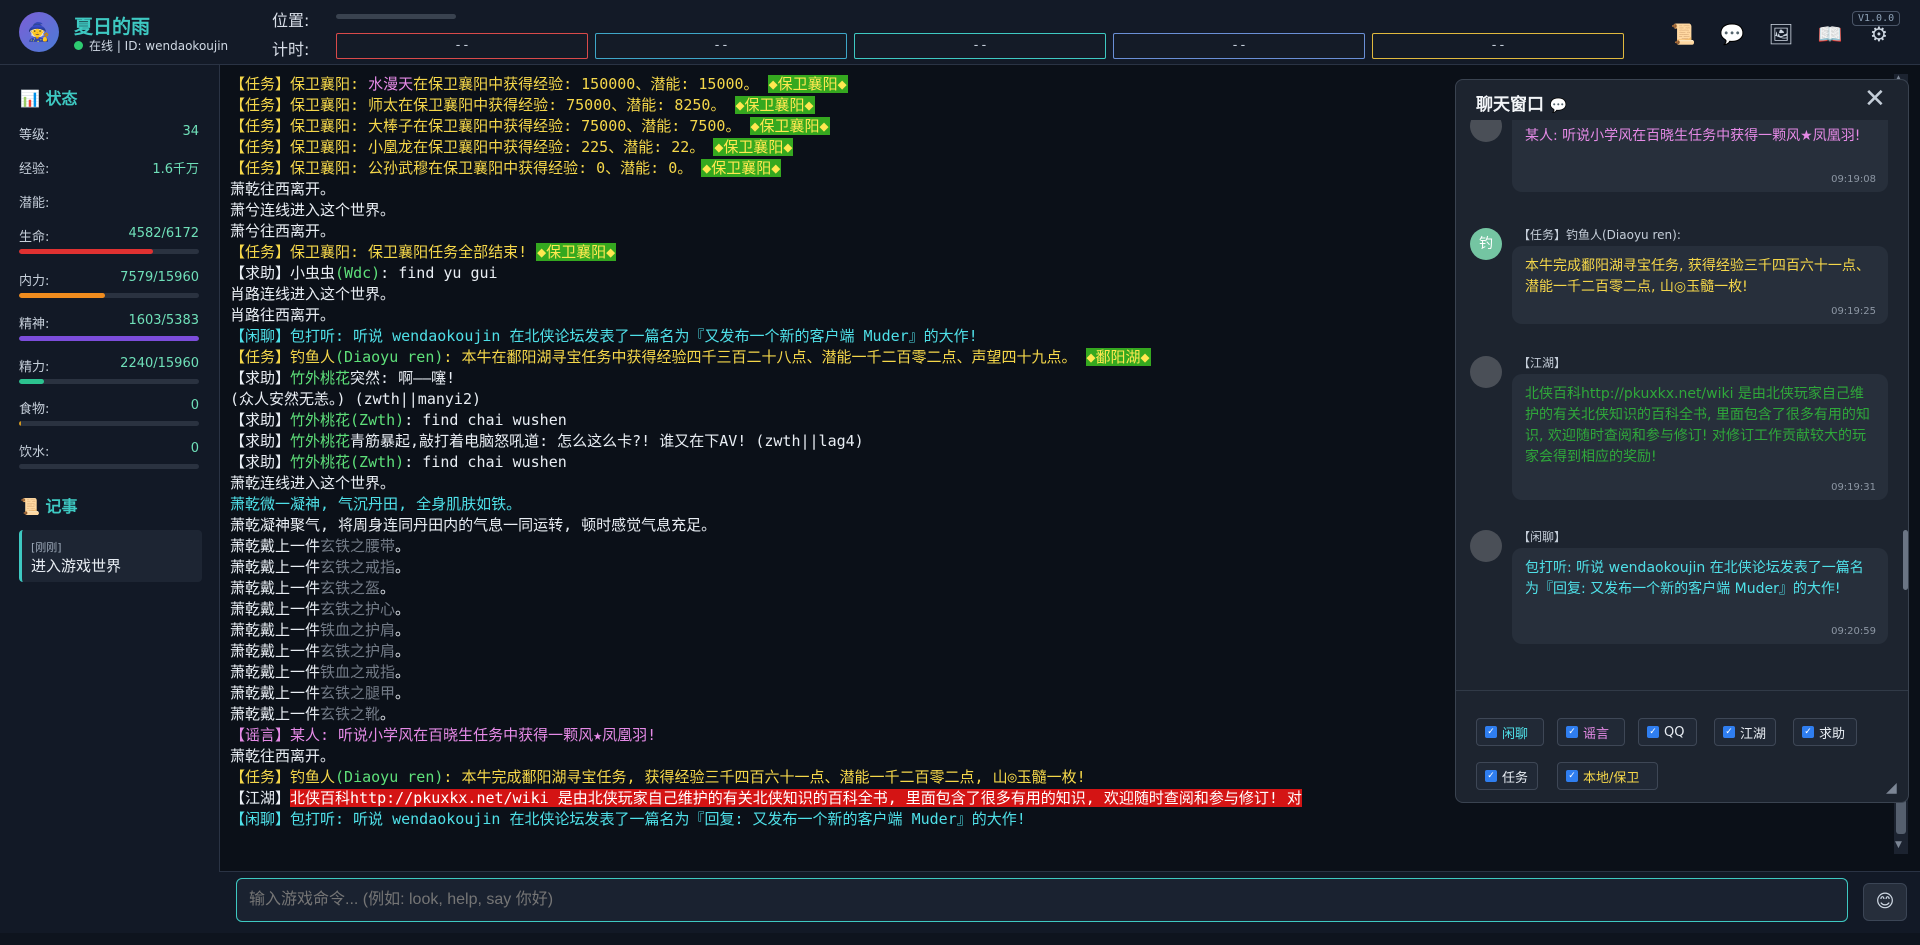 Image resolution: width=1920 pixels, height=945 pixels. I want to click on chat-filter-0: ✓ 闲聊, so click(1510, 732).